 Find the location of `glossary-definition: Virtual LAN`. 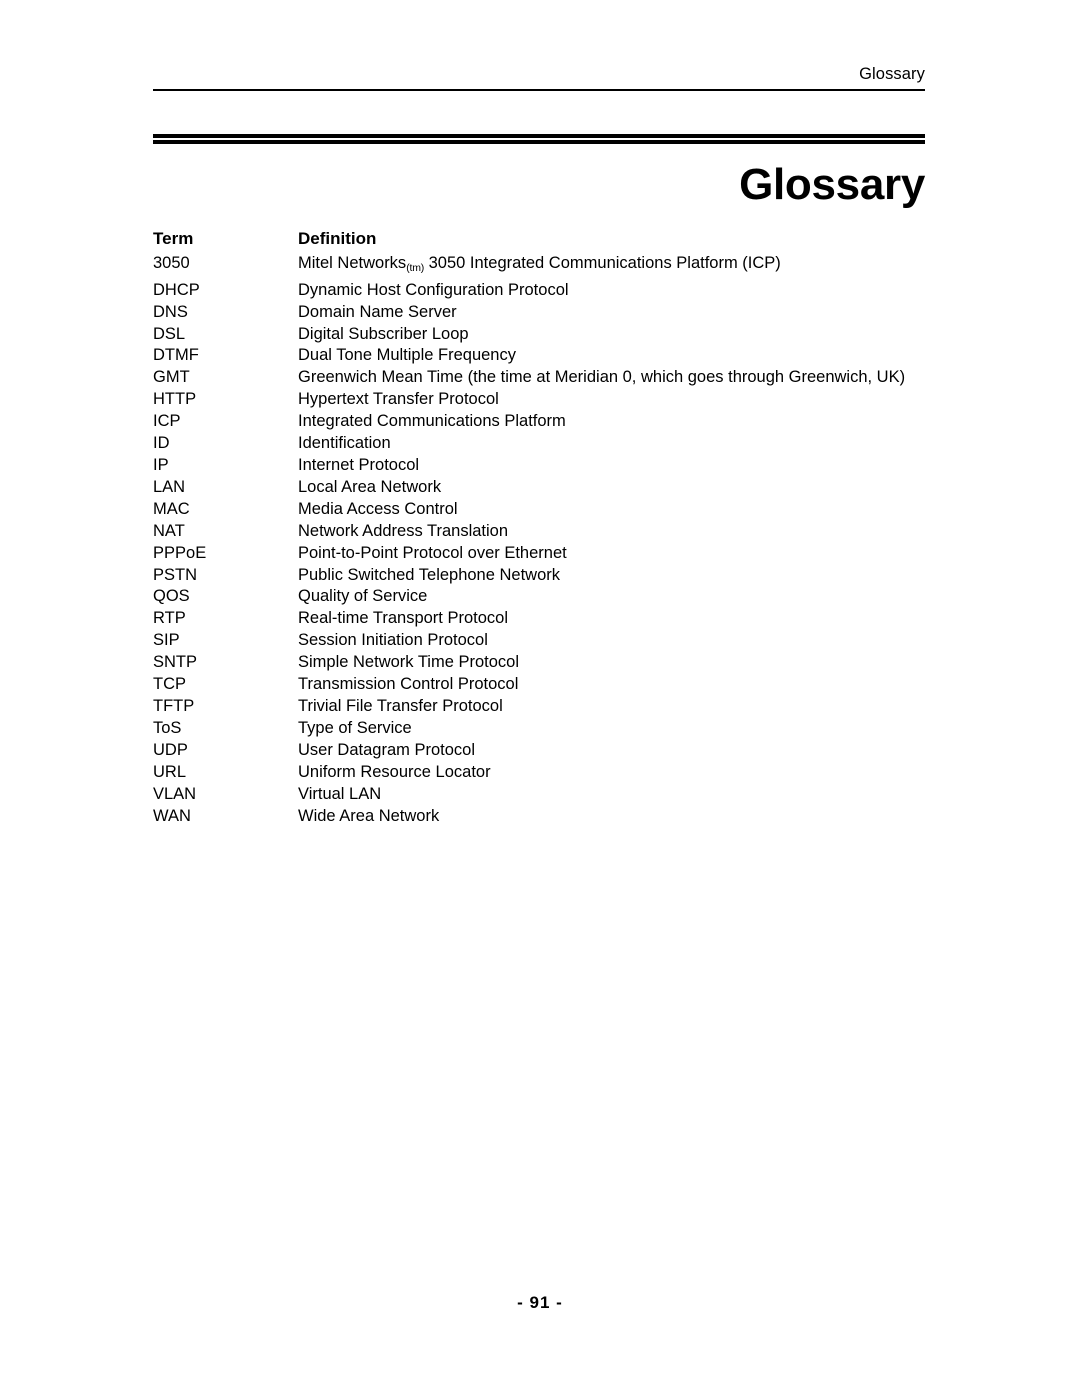

glossary-definition: Virtual LAN is located at coordinates (340, 793).